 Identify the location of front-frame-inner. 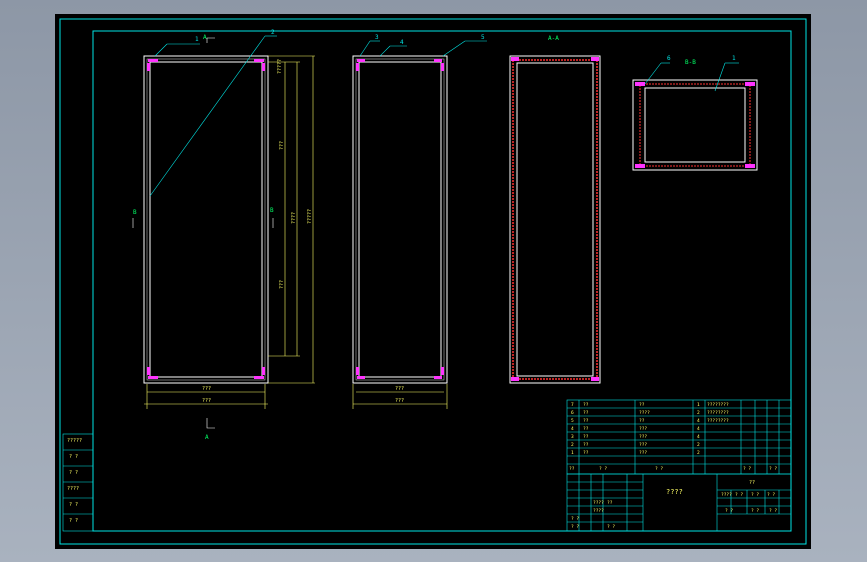
(206, 219).